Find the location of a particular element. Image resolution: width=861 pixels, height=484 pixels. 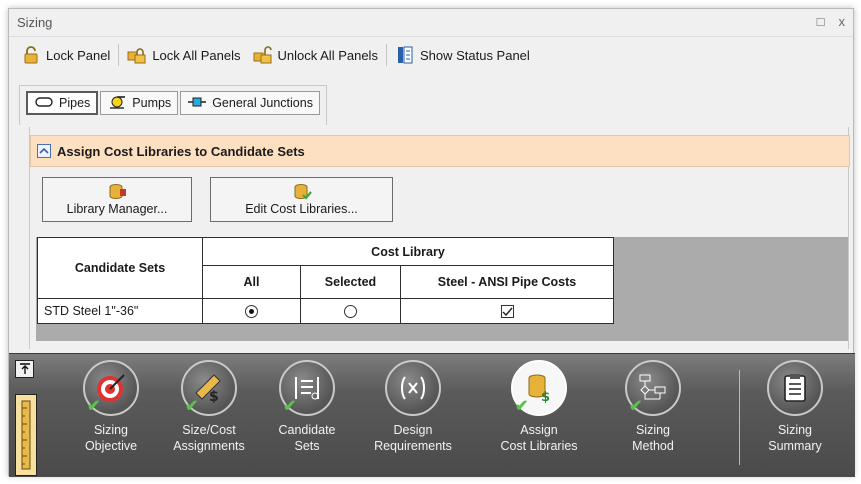

steel-ansi-checkbox is located at coordinates (507, 312).